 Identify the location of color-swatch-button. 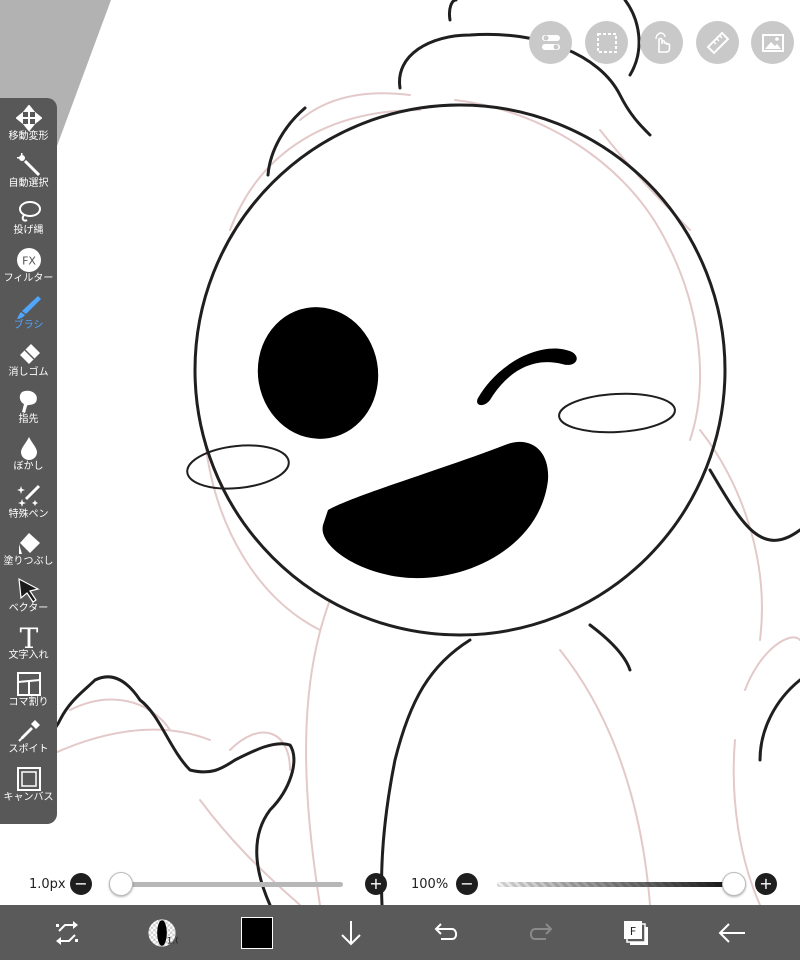
(257, 932).